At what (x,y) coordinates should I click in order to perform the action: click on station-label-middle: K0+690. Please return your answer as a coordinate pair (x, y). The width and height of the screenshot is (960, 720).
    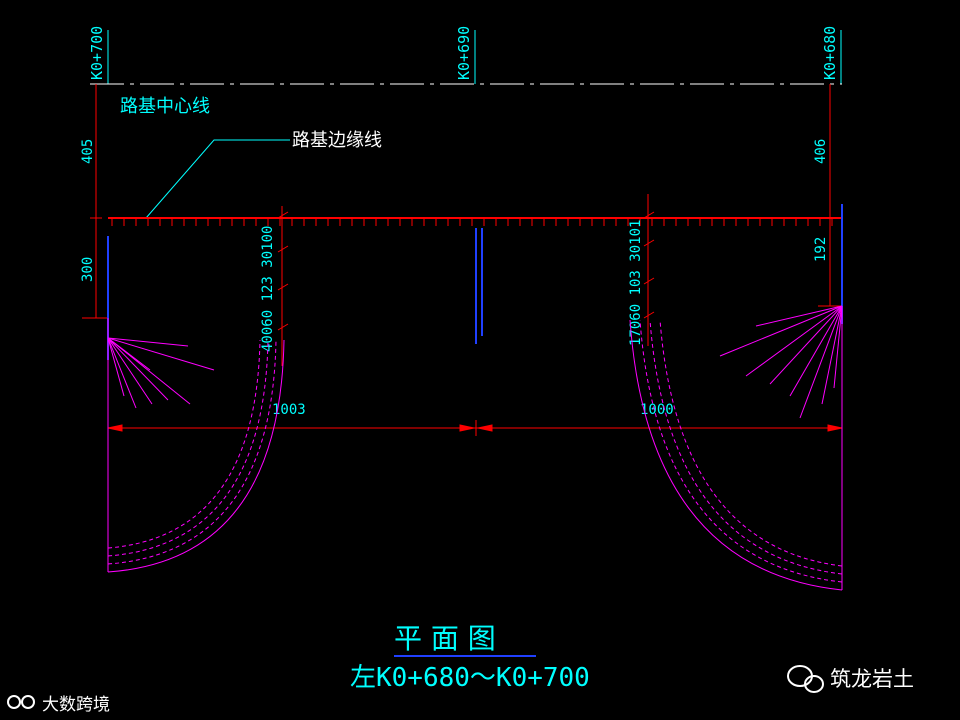
    Looking at the image, I should click on (464, 53).